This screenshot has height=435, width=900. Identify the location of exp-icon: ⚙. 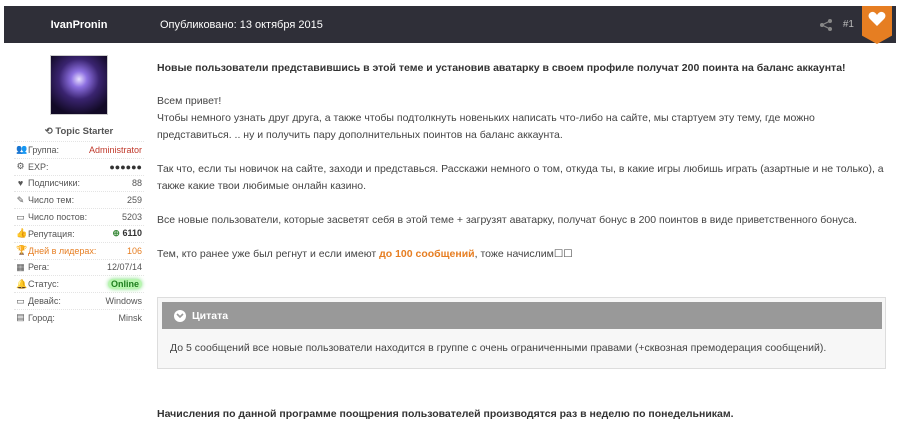
(20, 166).